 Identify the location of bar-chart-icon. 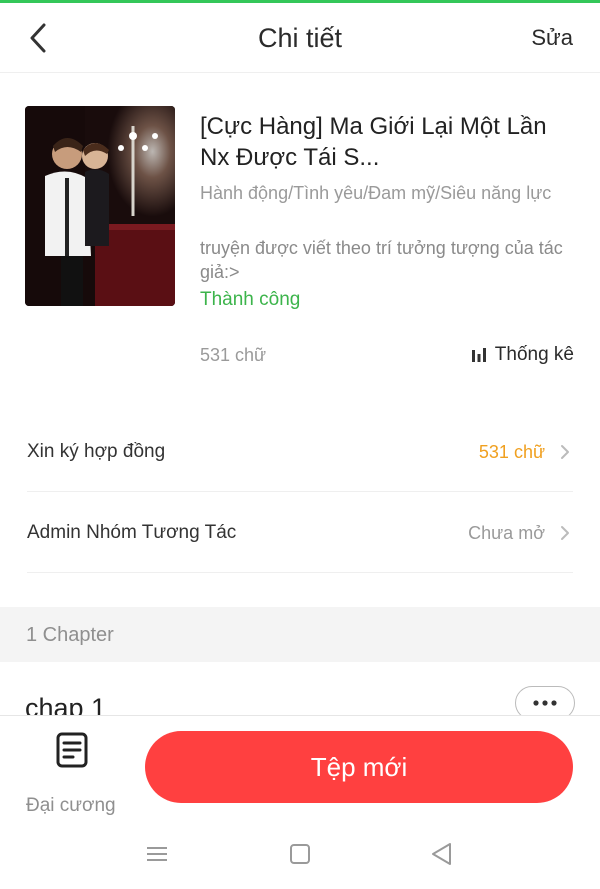
(478, 355).